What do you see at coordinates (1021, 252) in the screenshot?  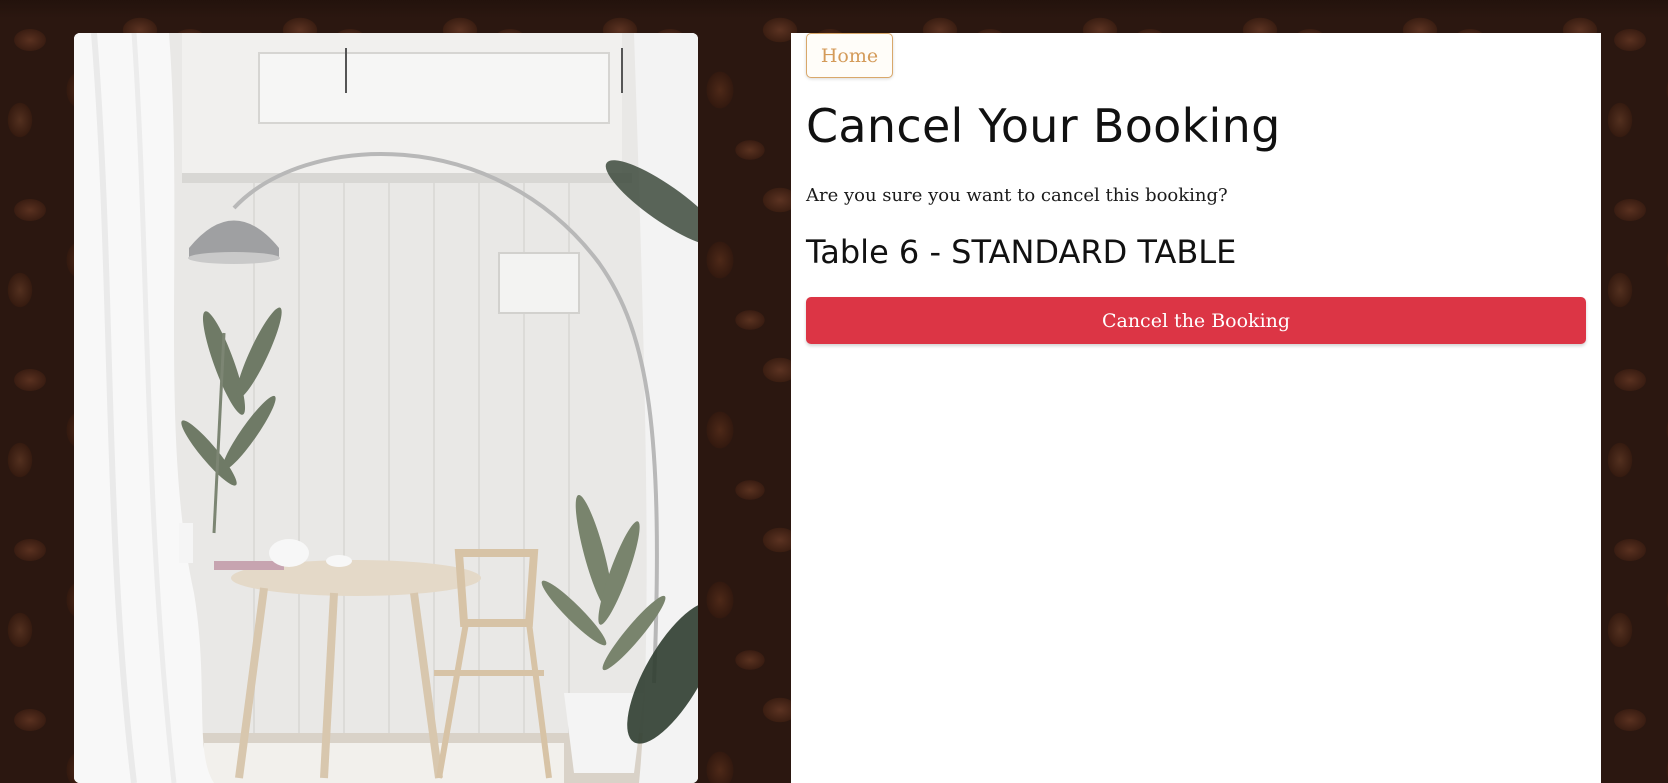 I see `table-heading: Table 6 - STANDARD TABLE` at bounding box center [1021, 252].